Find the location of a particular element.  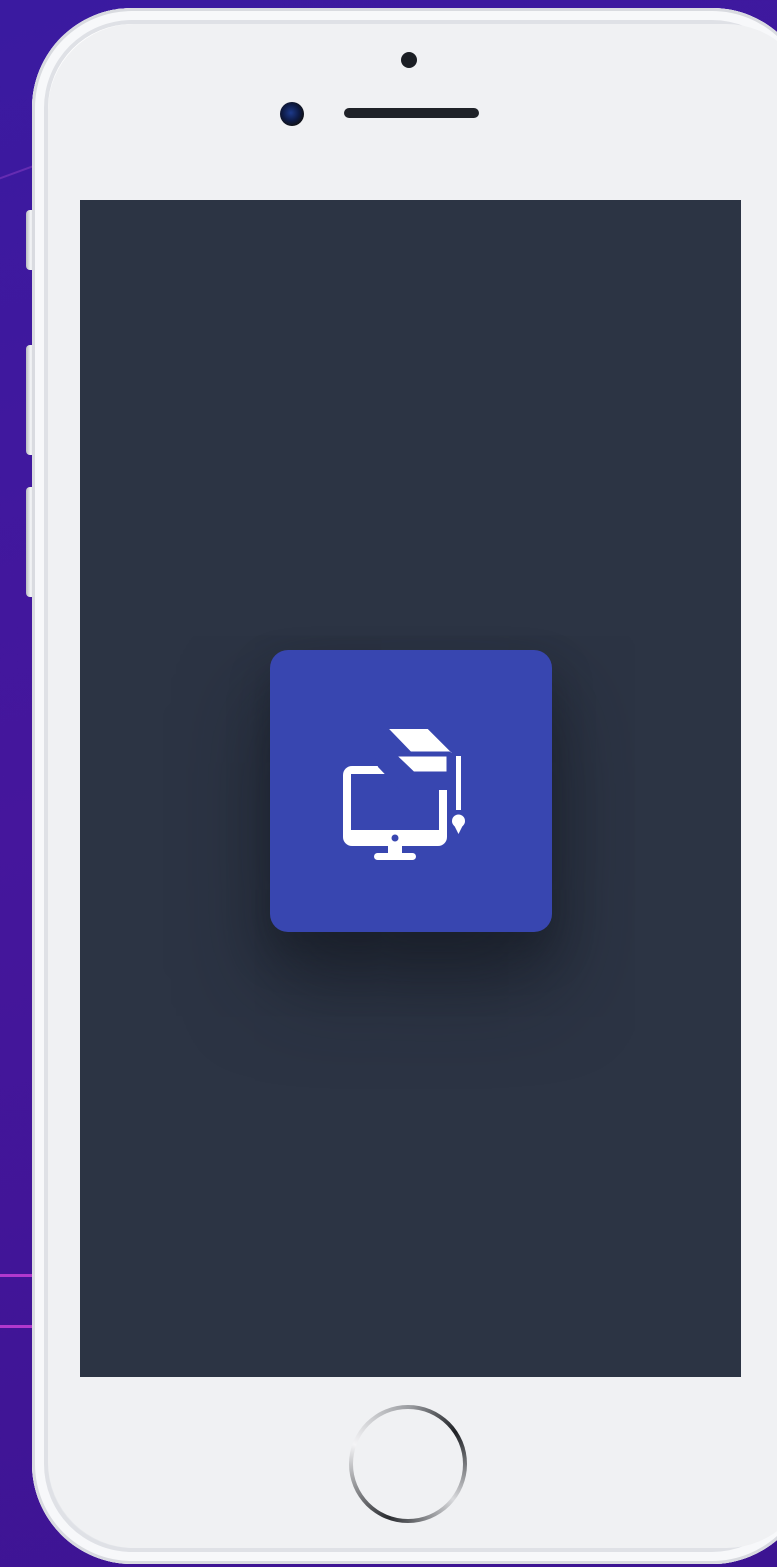

monitor-graduation-cap-icon is located at coordinates (405, 791).